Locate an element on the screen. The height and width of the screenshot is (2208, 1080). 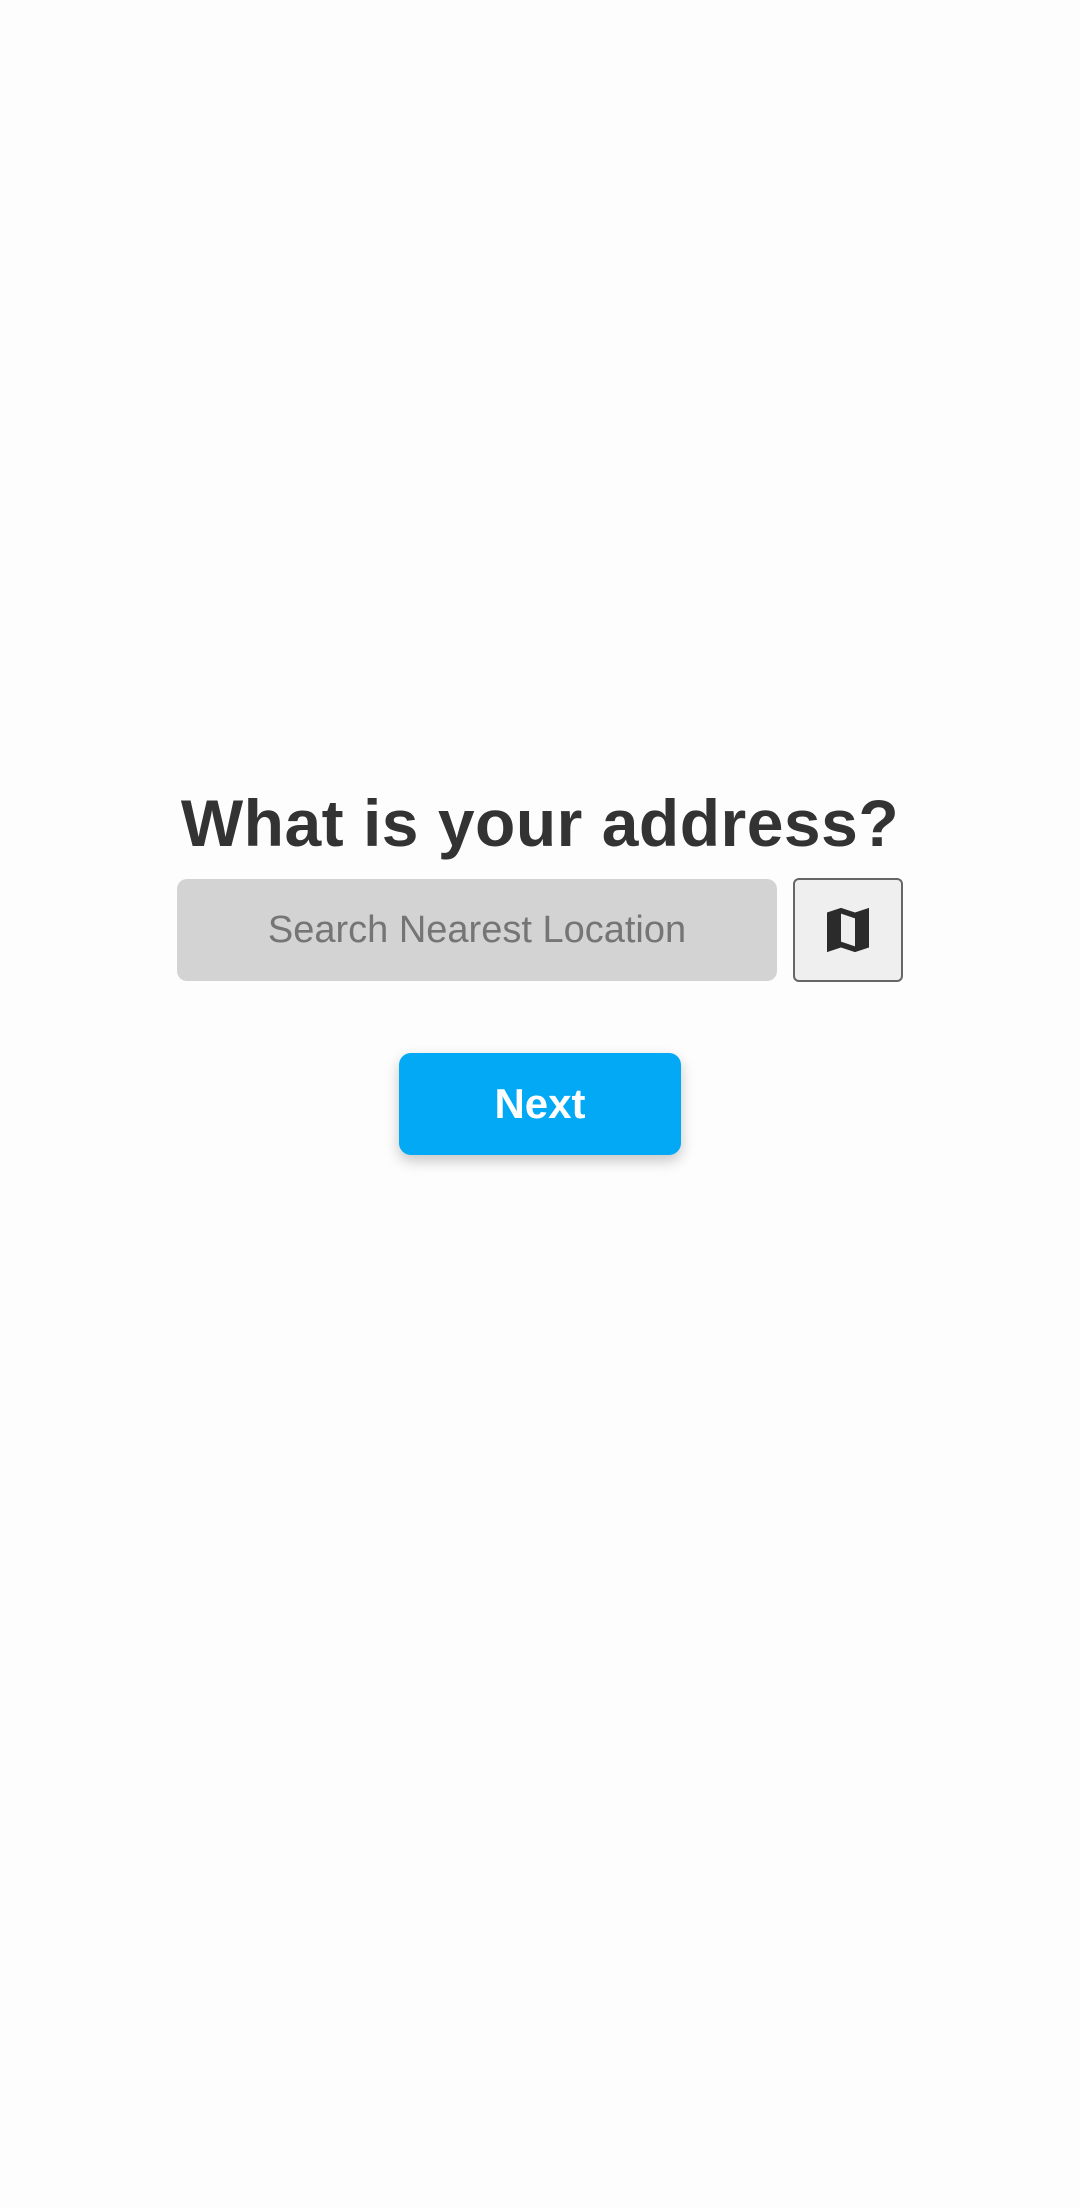
search-input is located at coordinates (477, 930).